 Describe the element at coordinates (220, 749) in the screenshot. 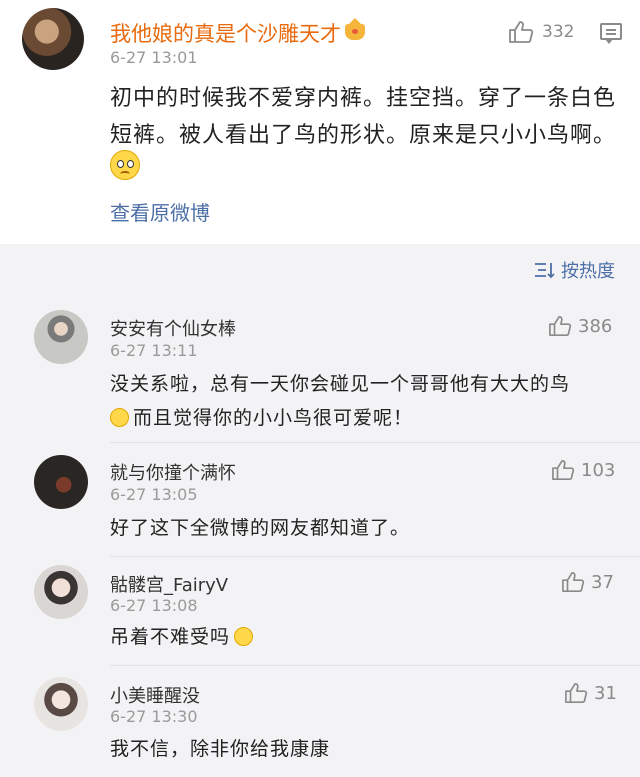

I see `comment-text: 我不信，除非你给我康康` at that location.